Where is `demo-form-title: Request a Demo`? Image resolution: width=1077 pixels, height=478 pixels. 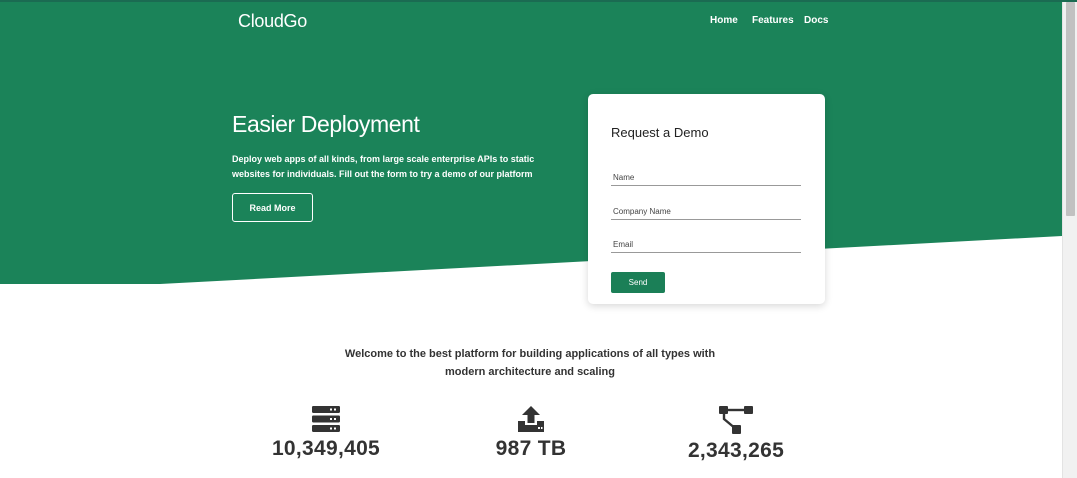
demo-form-title: Request a Demo is located at coordinates (660, 132).